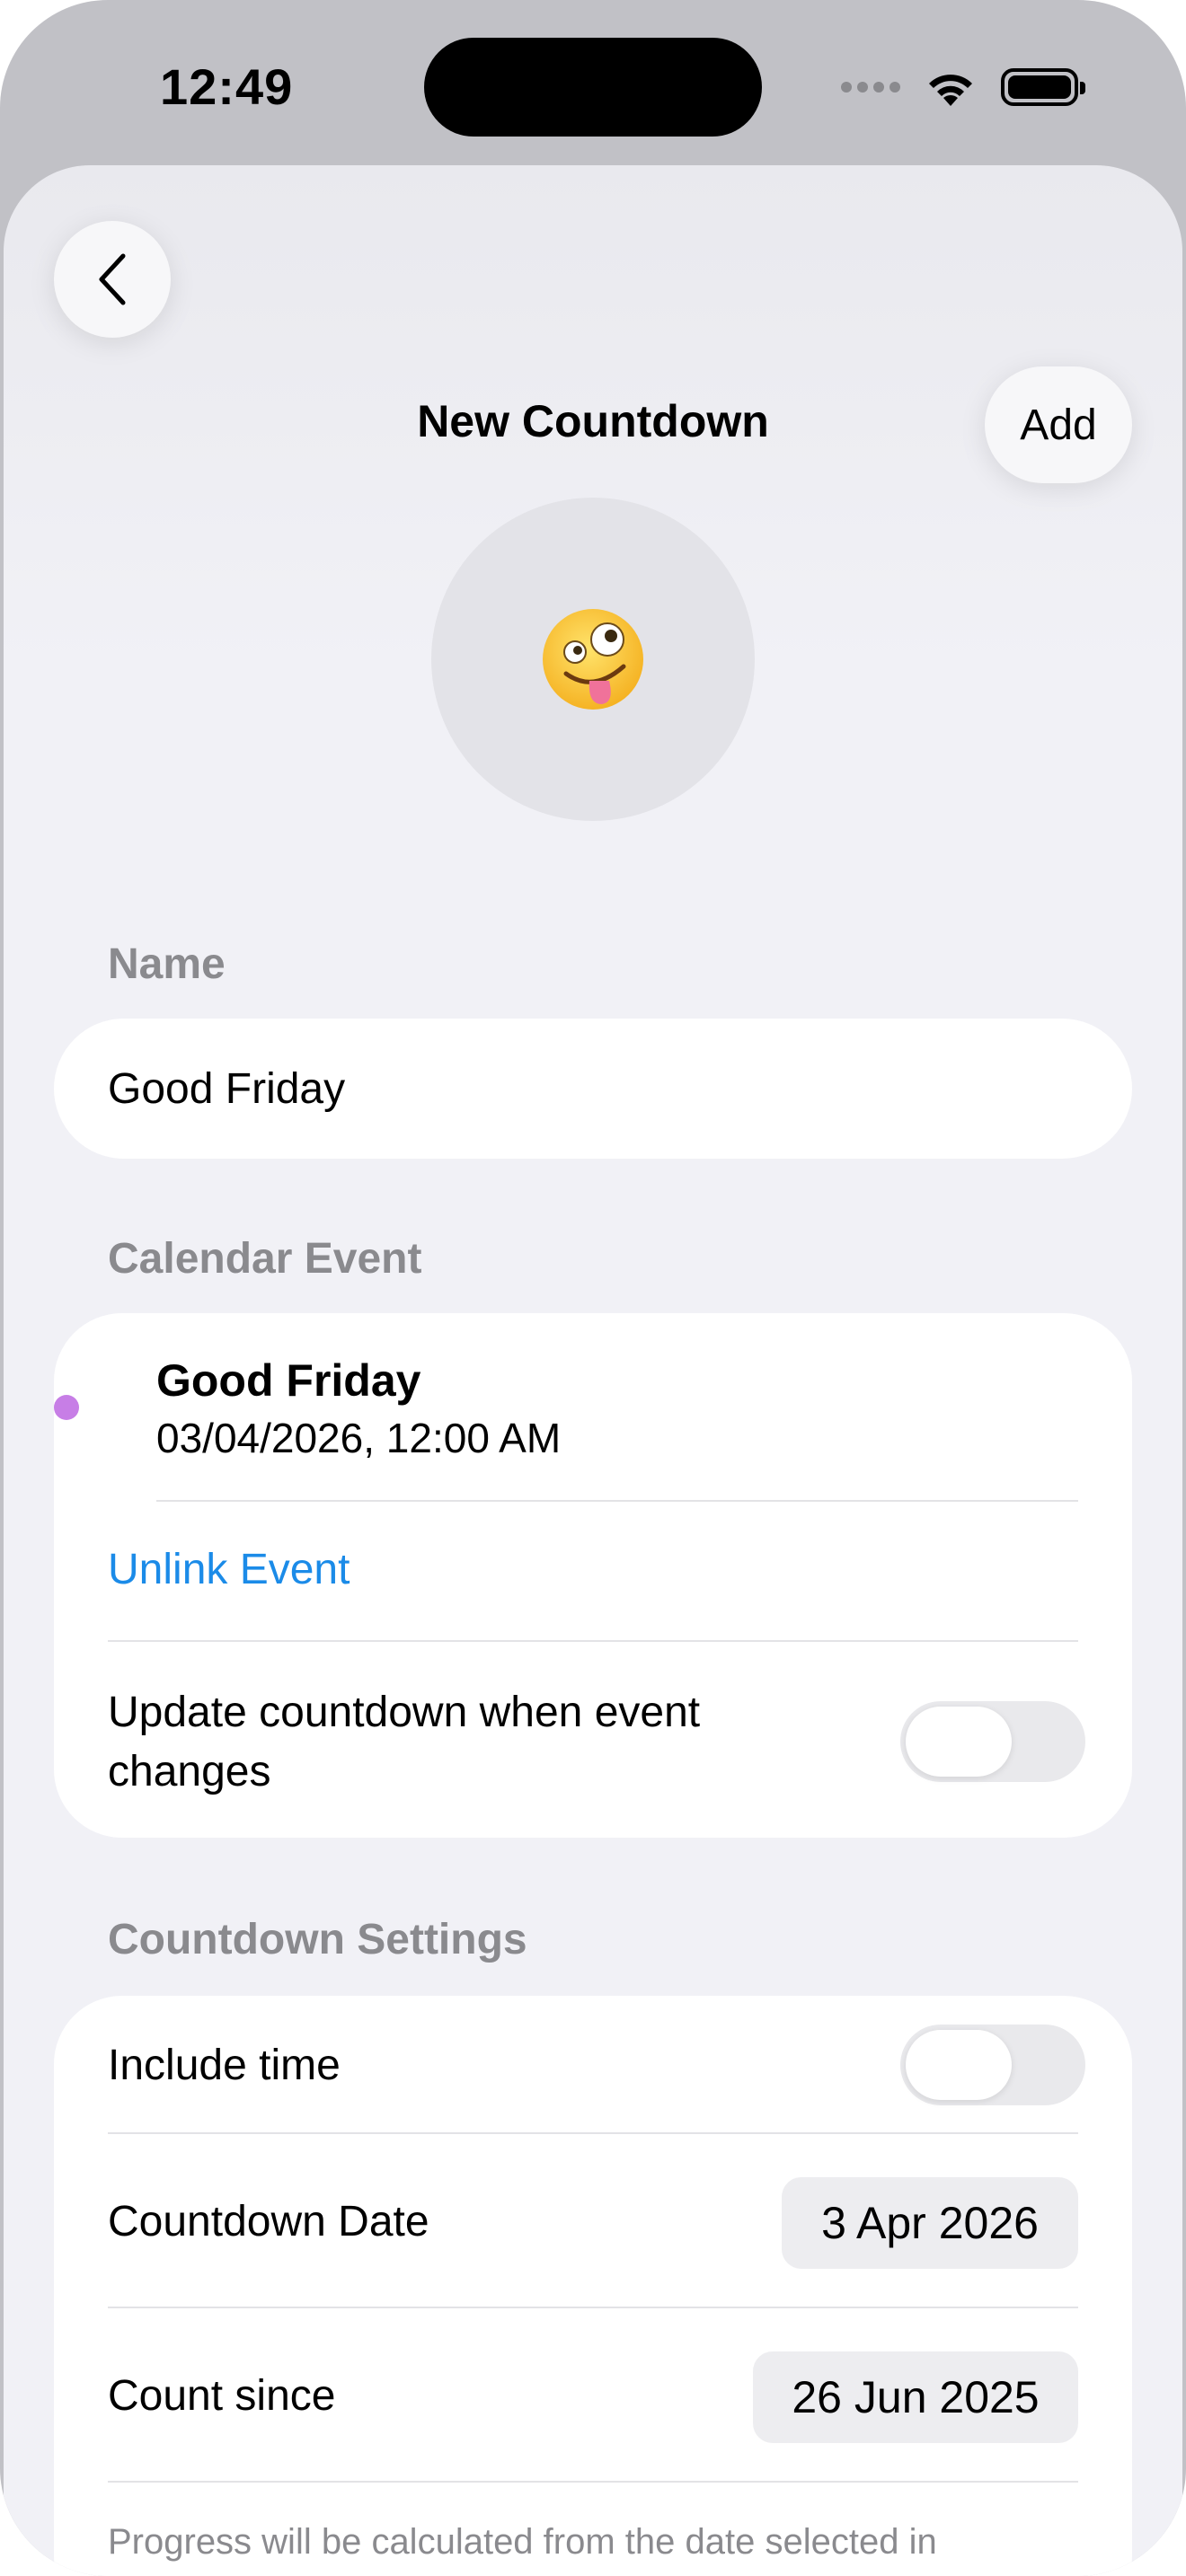 The image size is (1186, 2576). I want to click on back-button, so click(112, 279).